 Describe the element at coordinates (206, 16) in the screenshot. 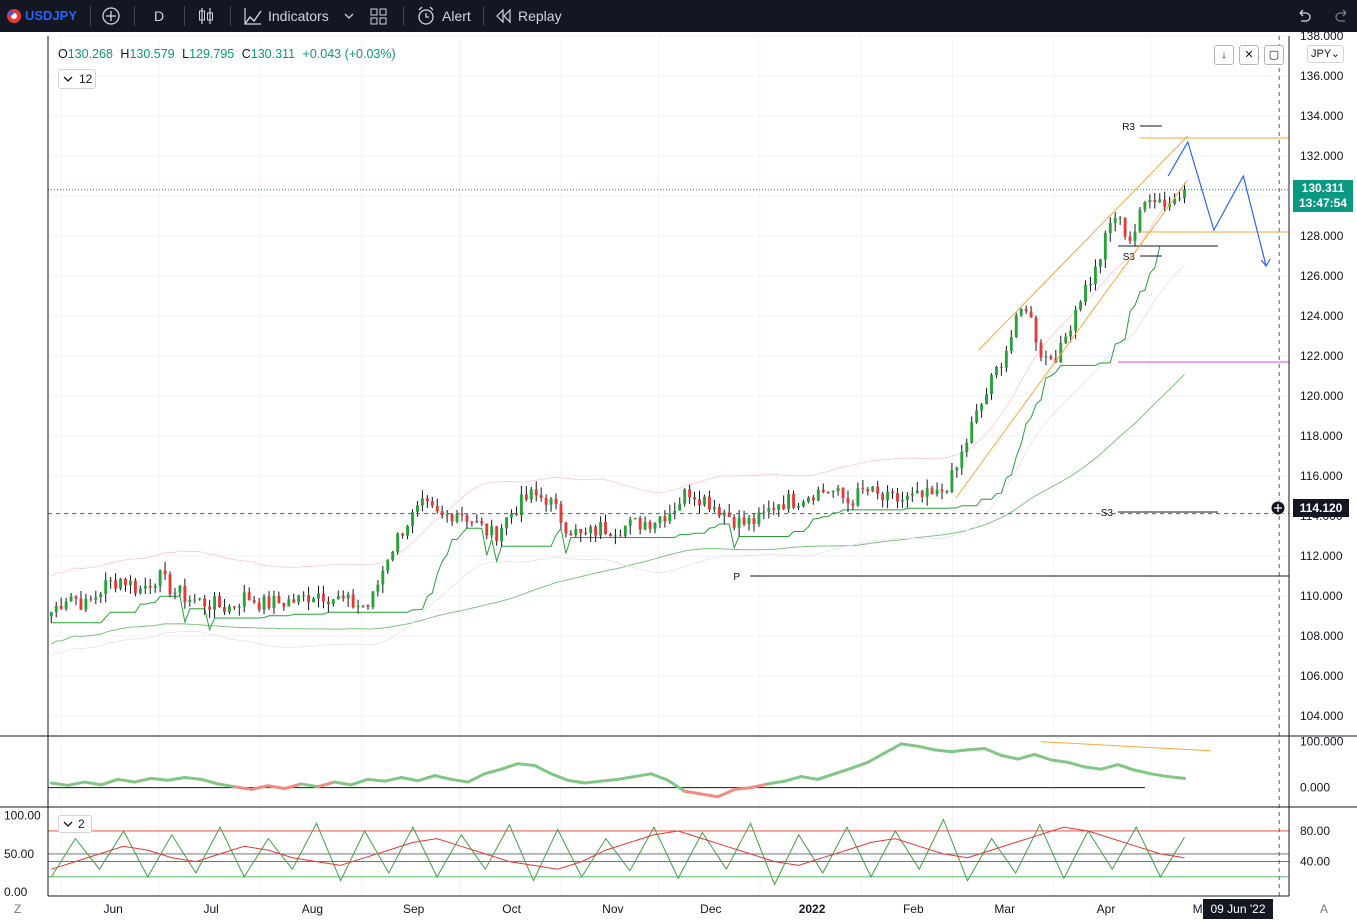

I see `chart-type-button` at that location.